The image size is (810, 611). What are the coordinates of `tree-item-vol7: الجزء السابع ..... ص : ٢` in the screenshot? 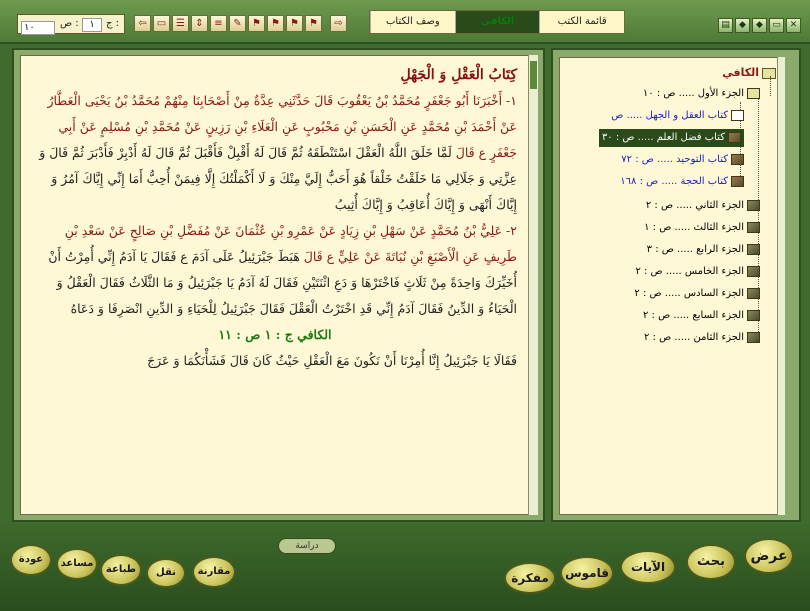 It's located at (701, 316).